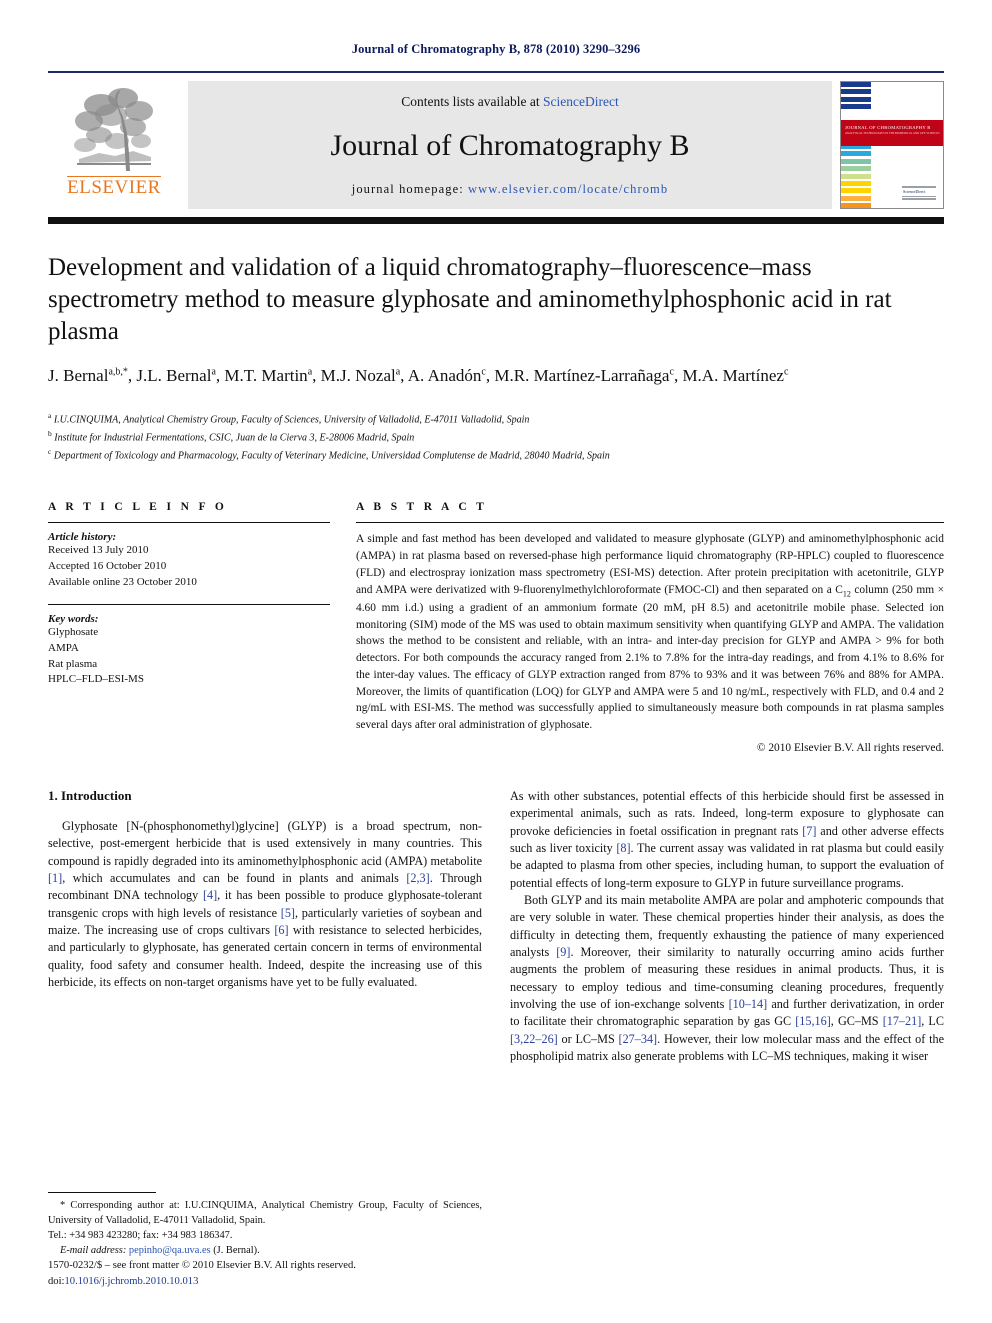 The width and height of the screenshot is (992, 1323). What do you see at coordinates (96, 679) in the screenshot?
I see `keyword-item: HPLC–FLD–ESI-MS` at bounding box center [96, 679].